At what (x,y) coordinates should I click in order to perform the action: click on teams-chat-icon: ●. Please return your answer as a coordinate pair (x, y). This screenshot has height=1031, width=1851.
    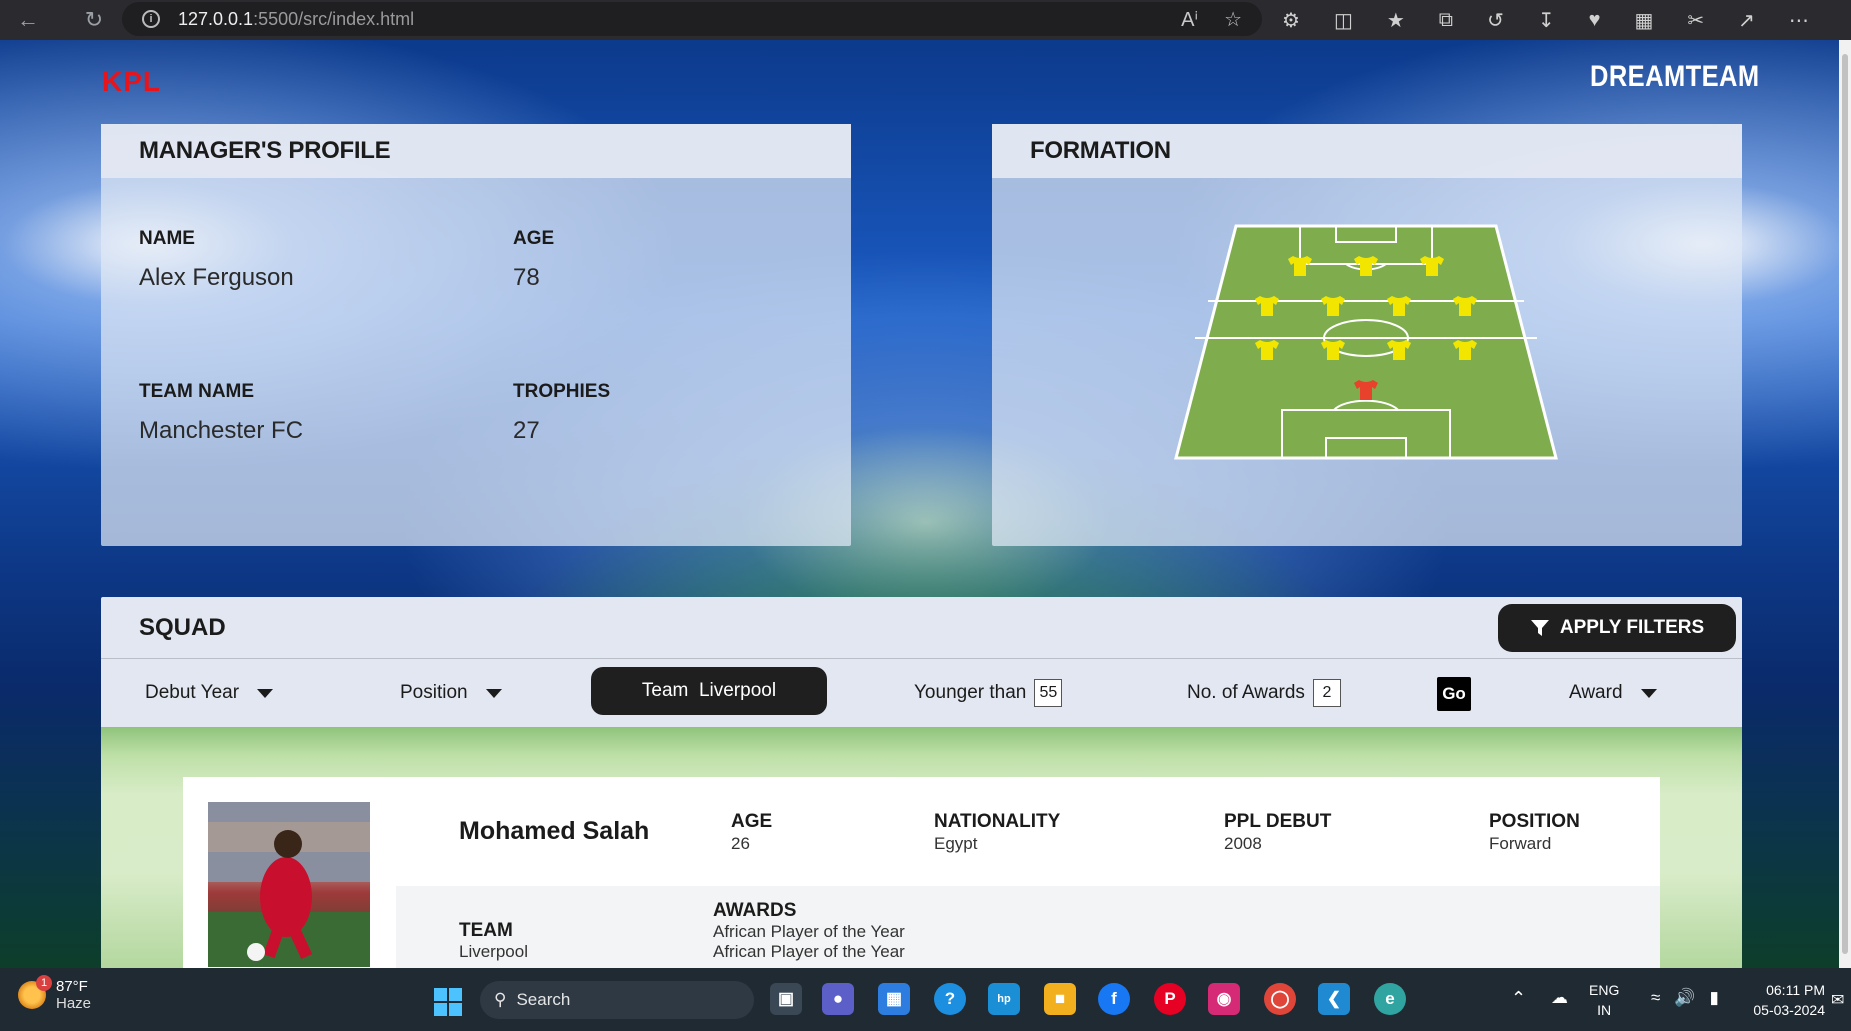
    Looking at the image, I should click on (838, 999).